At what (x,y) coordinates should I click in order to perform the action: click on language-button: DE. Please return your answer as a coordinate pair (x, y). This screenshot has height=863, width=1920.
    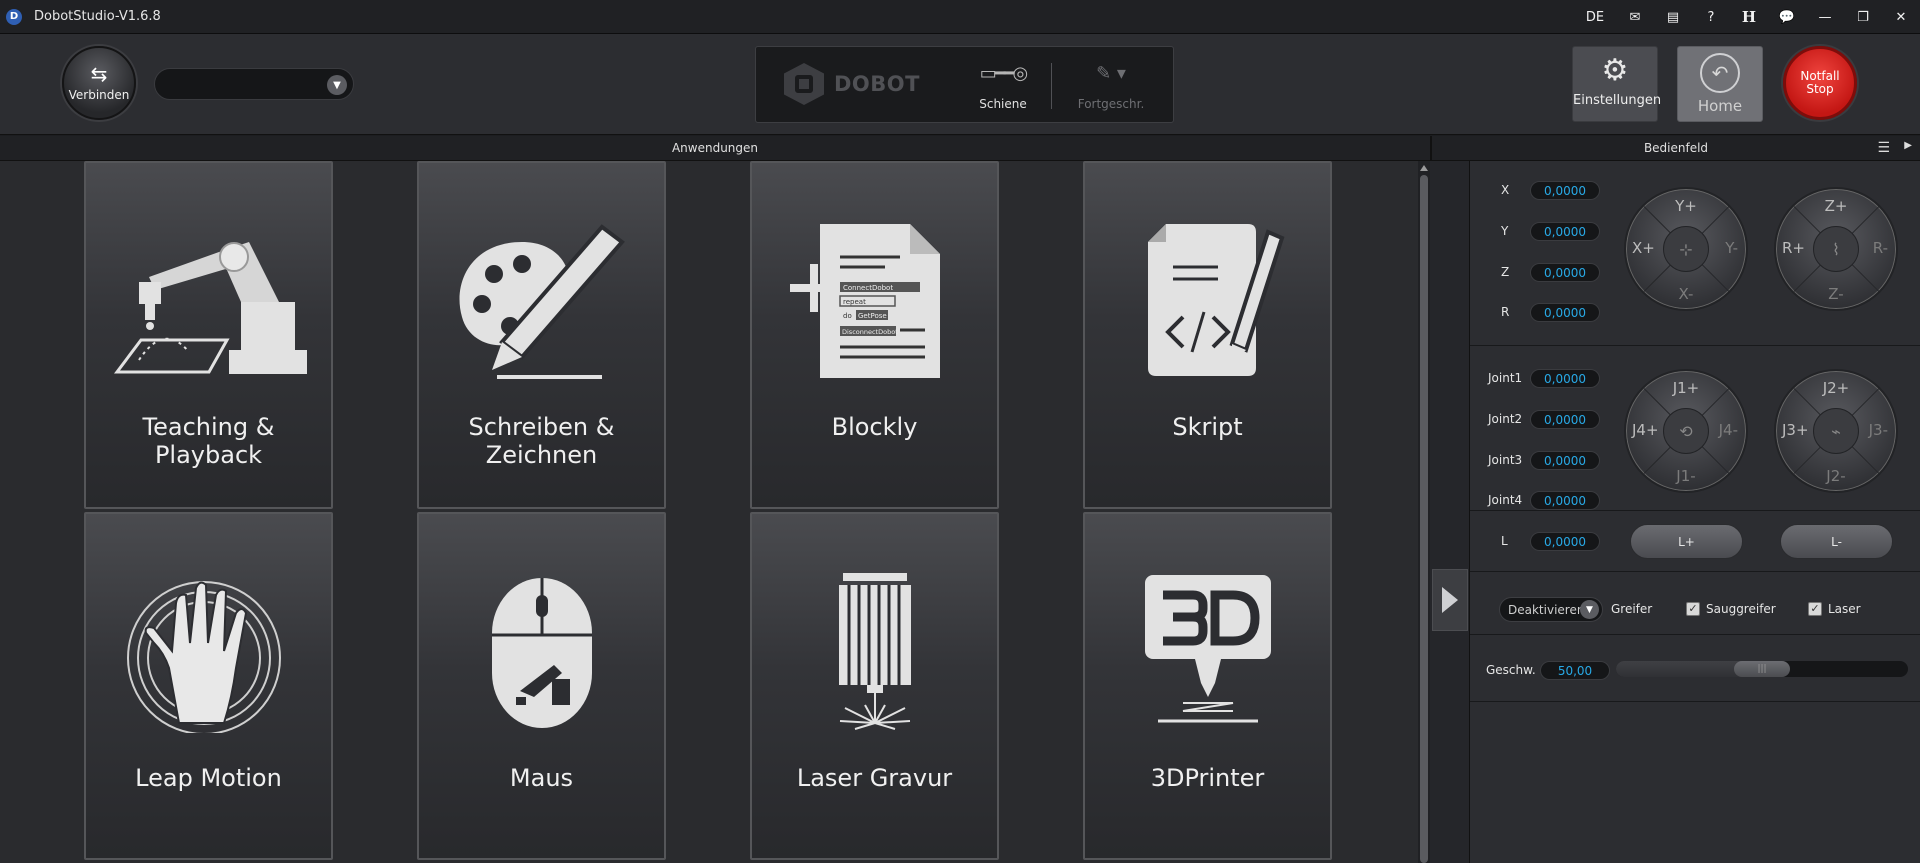
    Looking at the image, I should click on (1595, 17).